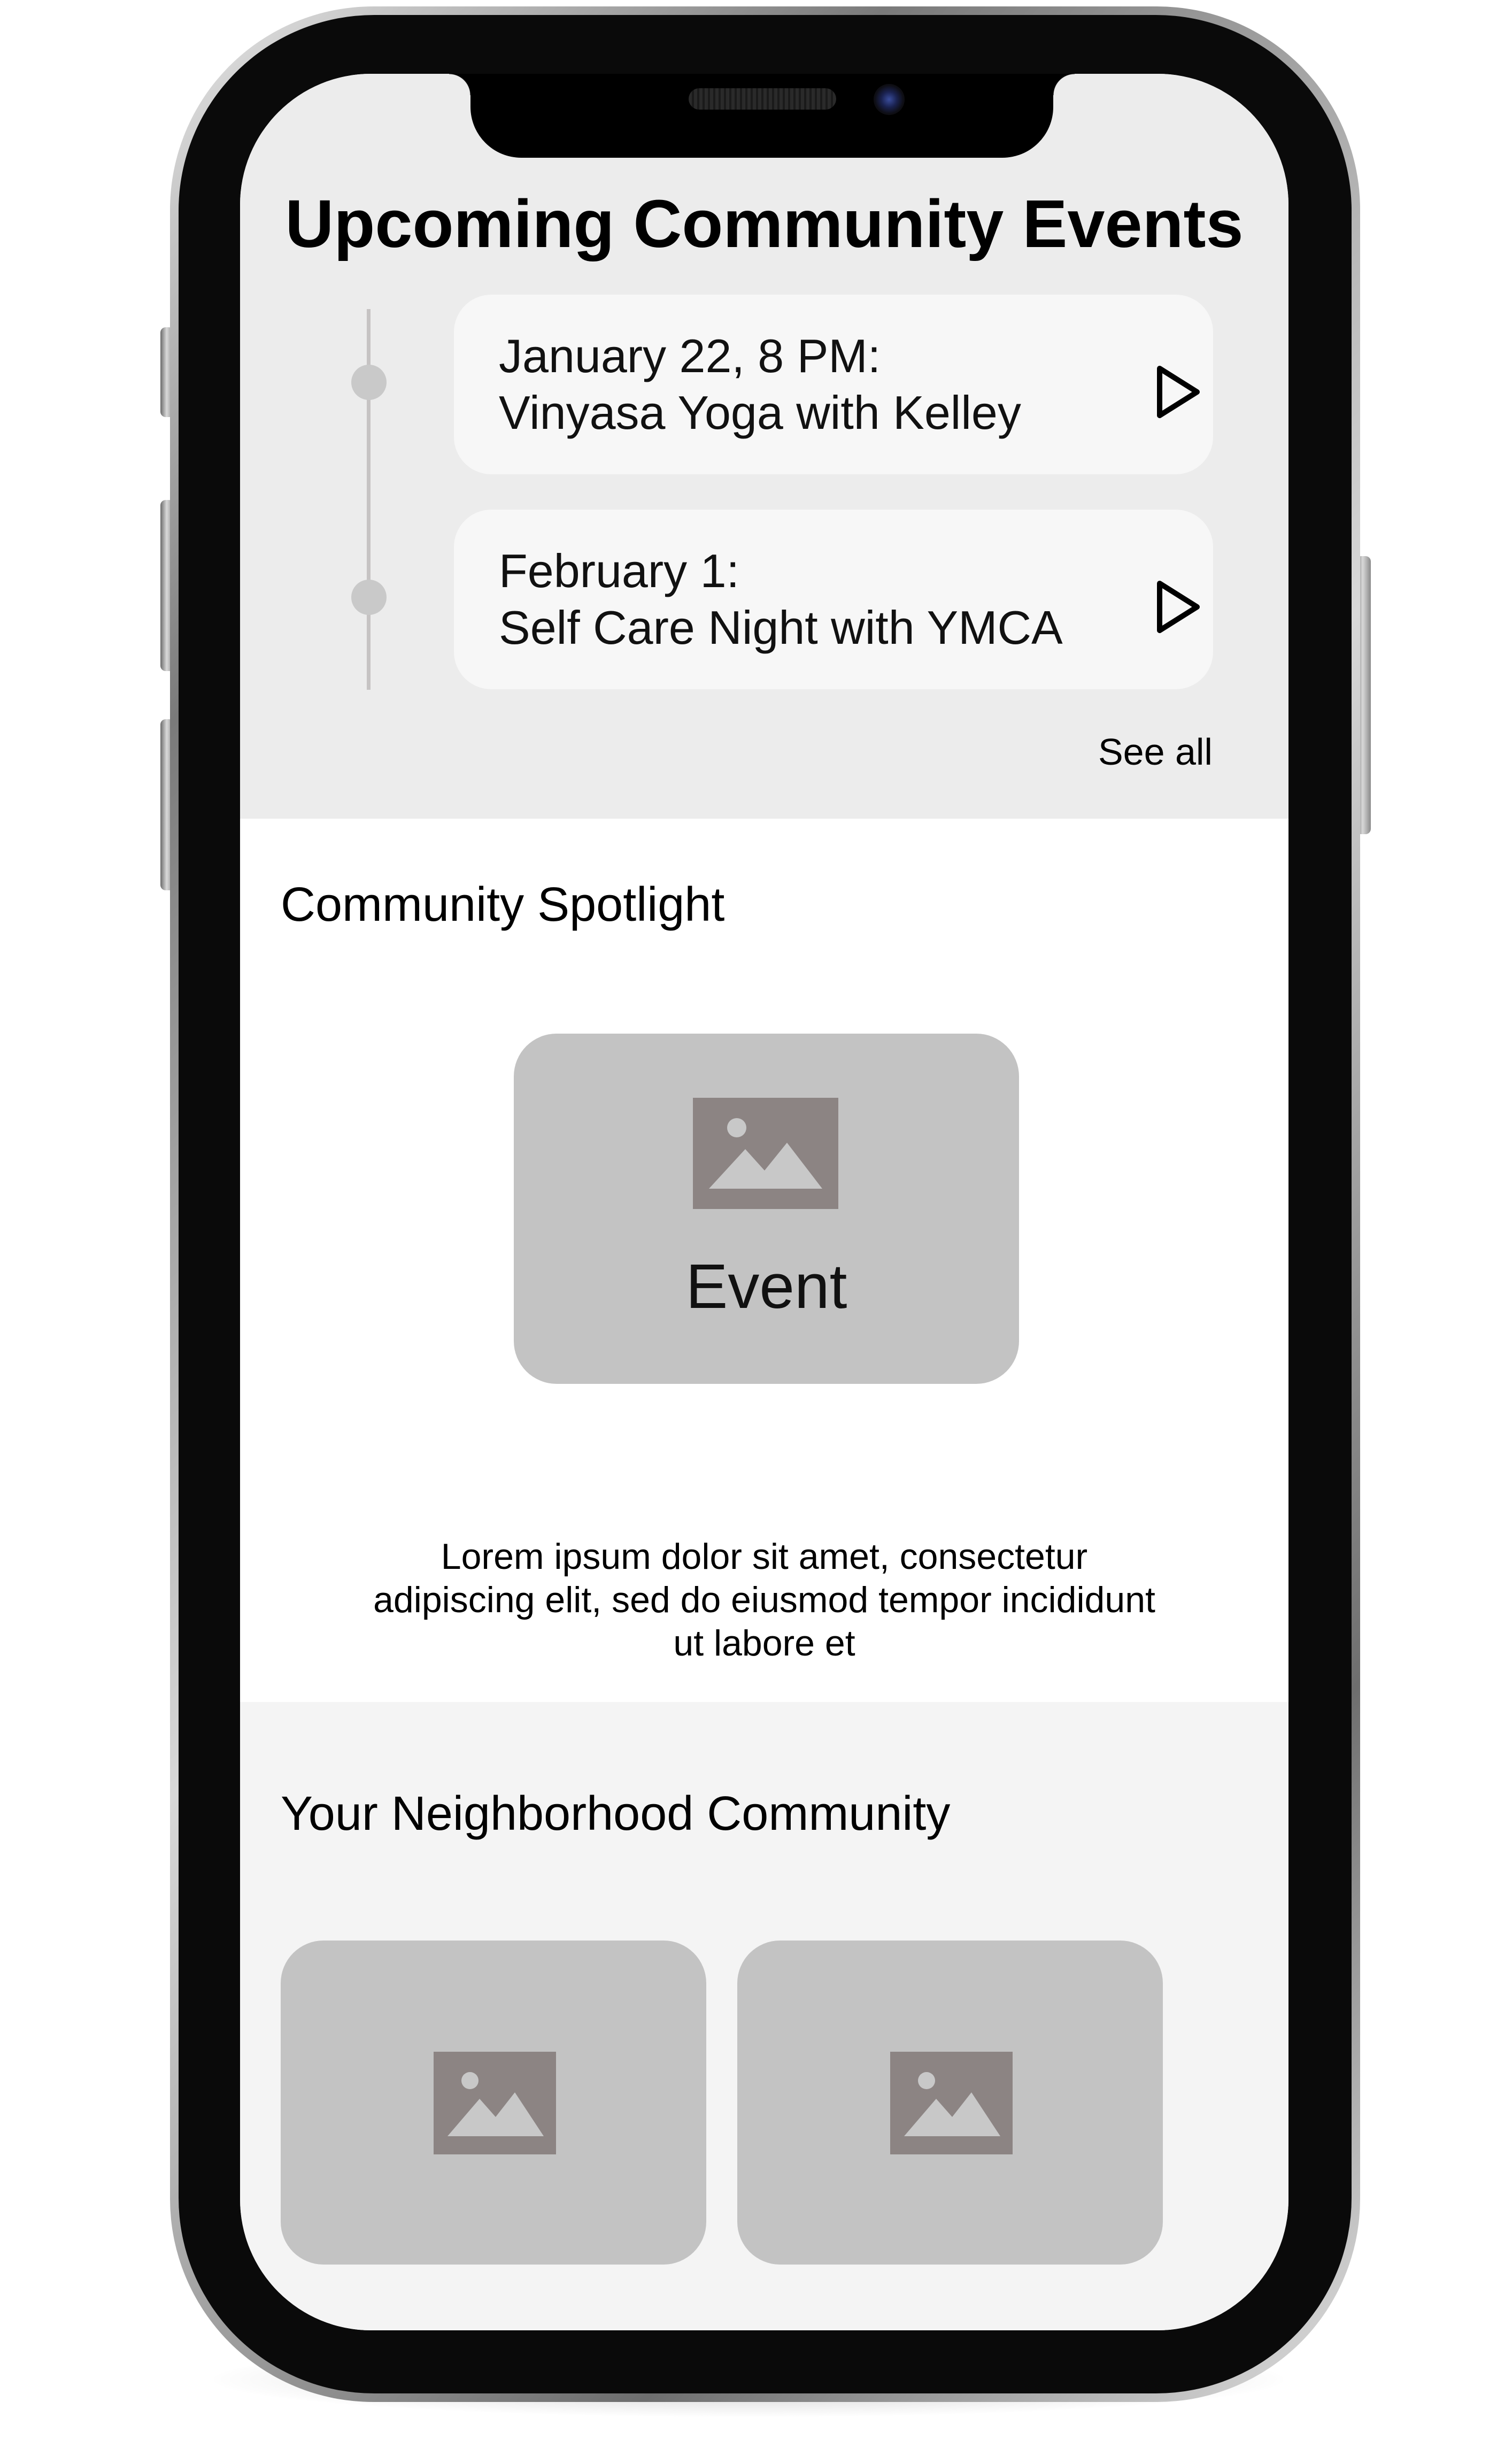  Describe the element at coordinates (766, 1286) in the screenshot. I see `spotlight-card-label: Event` at that location.